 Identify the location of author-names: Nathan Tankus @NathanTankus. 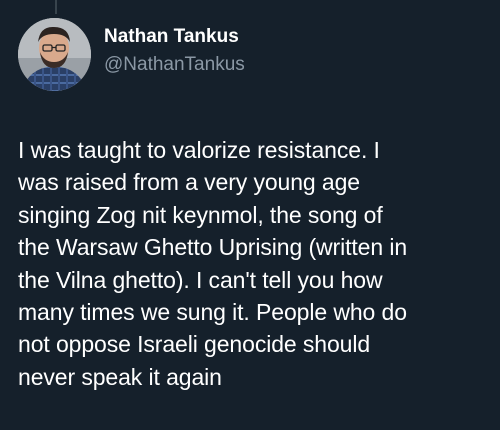
(174, 51).